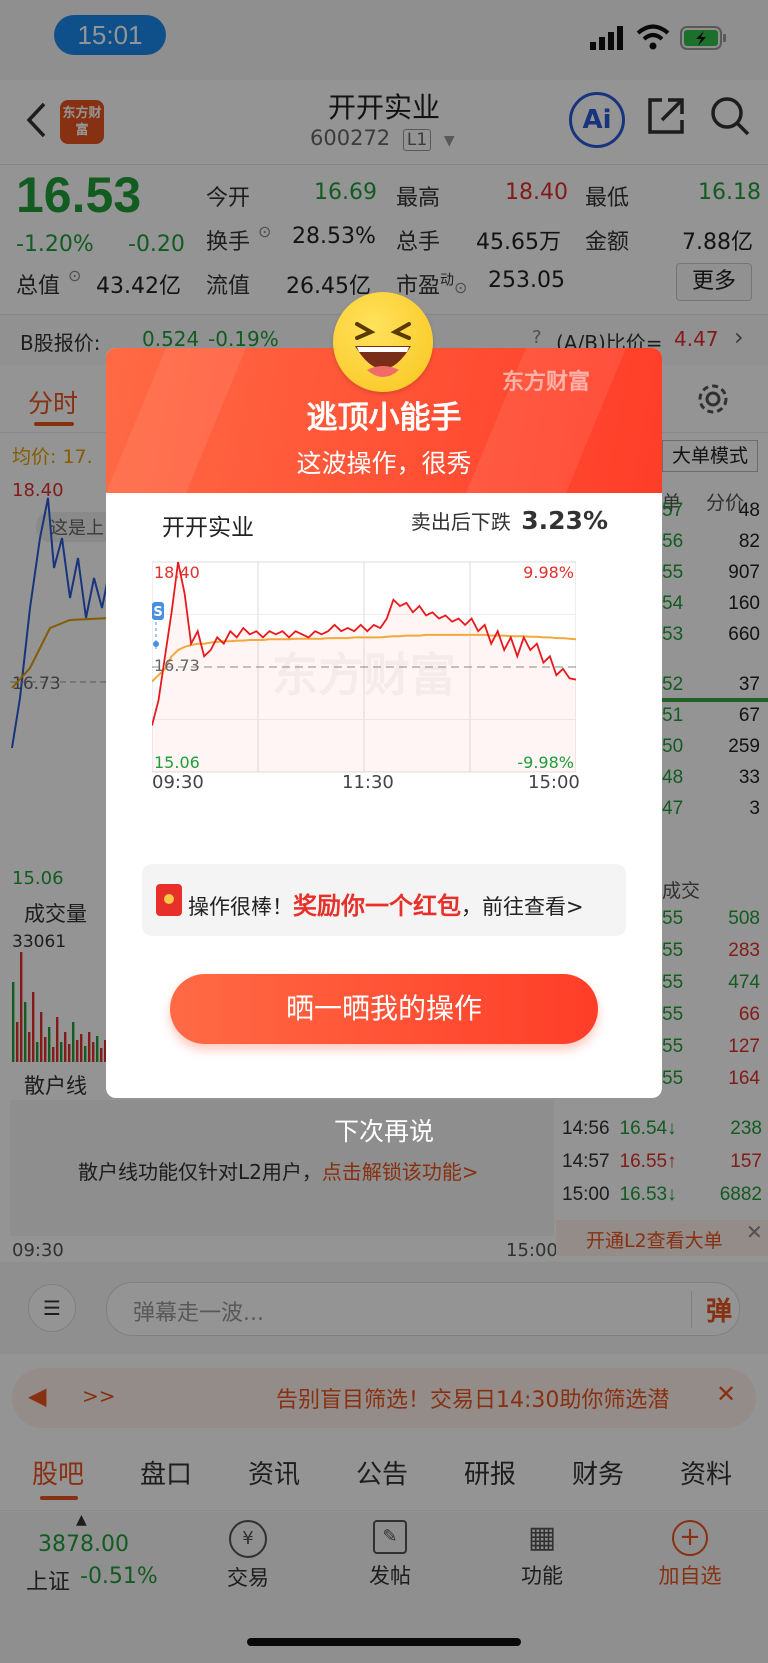 The height and width of the screenshot is (1663, 768). What do you see at coordinates (240, 907) in the screenshot?
I see `reward-prefix: 操作很棒！` at bounding box center [240, 907].